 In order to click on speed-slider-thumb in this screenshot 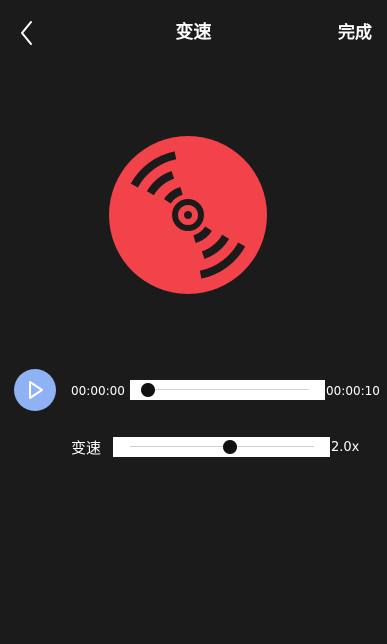, I will do `click(229, 447)`.